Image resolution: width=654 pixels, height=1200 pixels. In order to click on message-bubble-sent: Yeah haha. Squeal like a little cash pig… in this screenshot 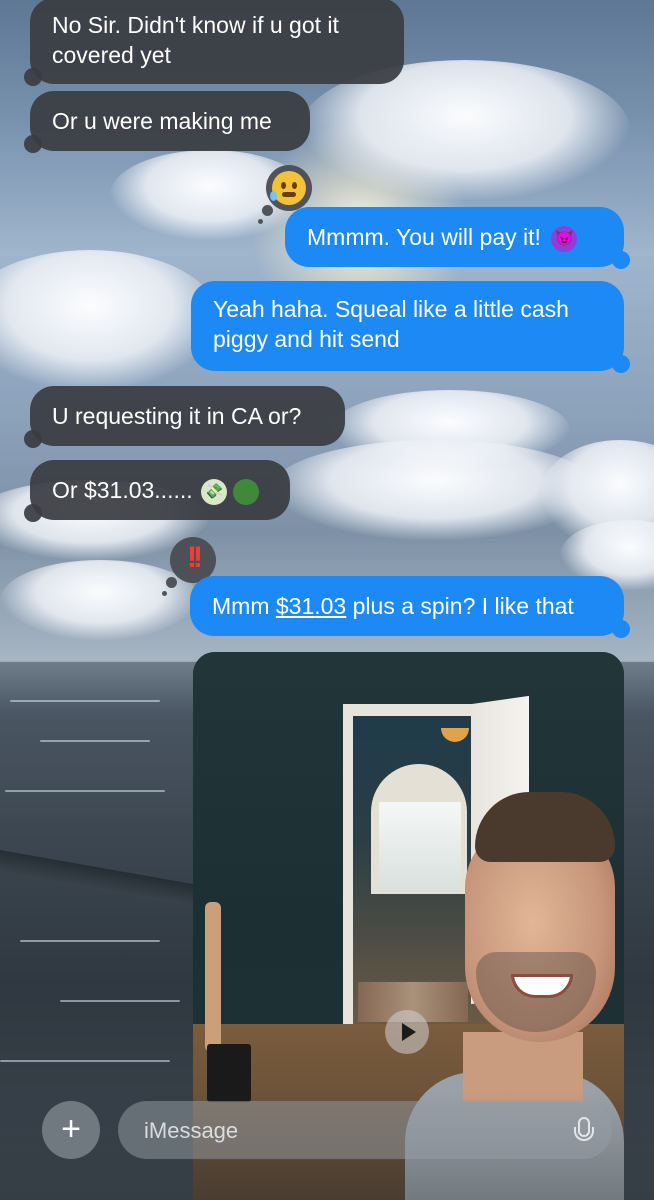, I will do `click(410, 327)`.